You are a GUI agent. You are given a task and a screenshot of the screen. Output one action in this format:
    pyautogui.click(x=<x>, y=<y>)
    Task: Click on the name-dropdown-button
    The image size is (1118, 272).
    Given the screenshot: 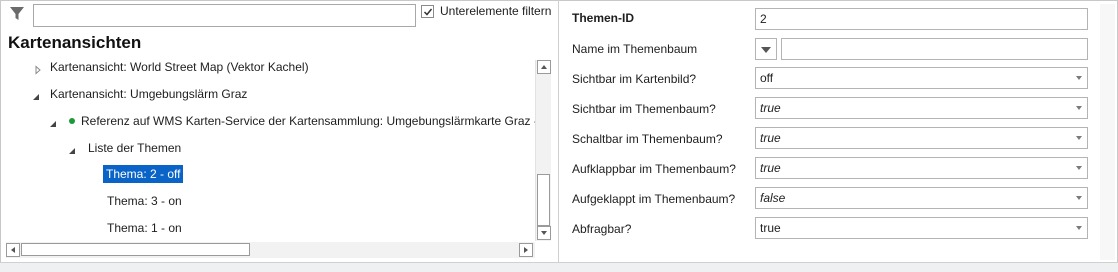 What is the action you would take?
    pyautogui.click(x=766, y=49)
    